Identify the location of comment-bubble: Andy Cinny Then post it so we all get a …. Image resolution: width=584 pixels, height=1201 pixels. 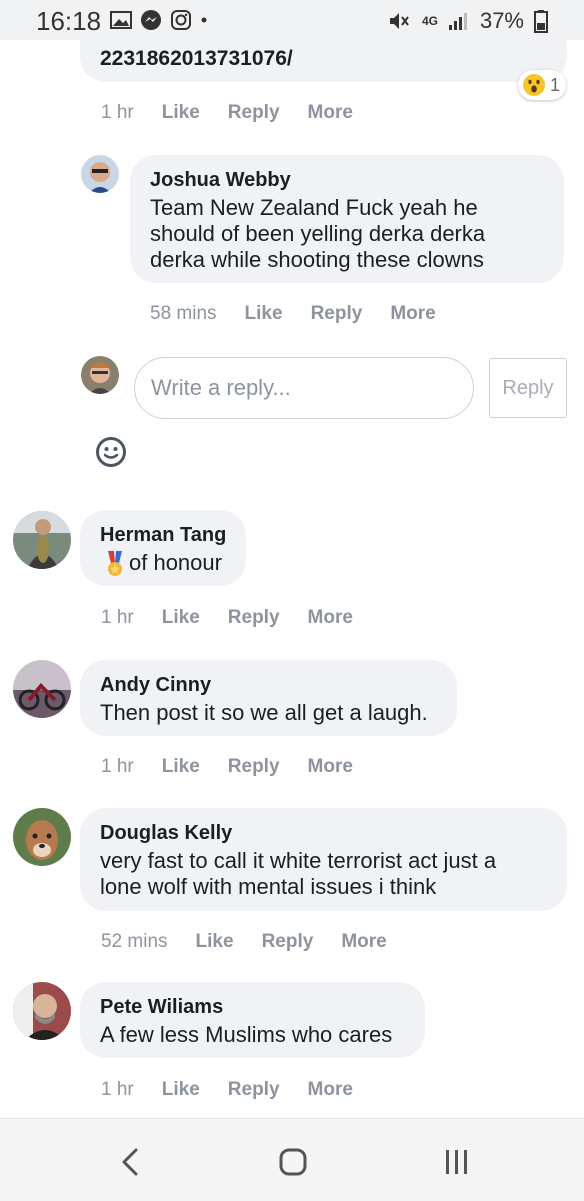
(268, 698).